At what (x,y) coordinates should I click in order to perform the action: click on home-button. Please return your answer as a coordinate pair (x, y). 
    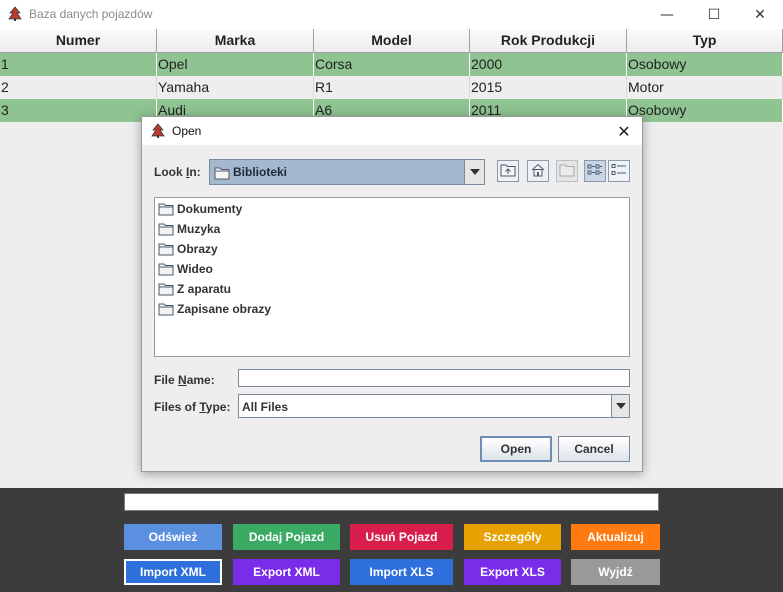
    Looking at the image, I should click on (538, 171).